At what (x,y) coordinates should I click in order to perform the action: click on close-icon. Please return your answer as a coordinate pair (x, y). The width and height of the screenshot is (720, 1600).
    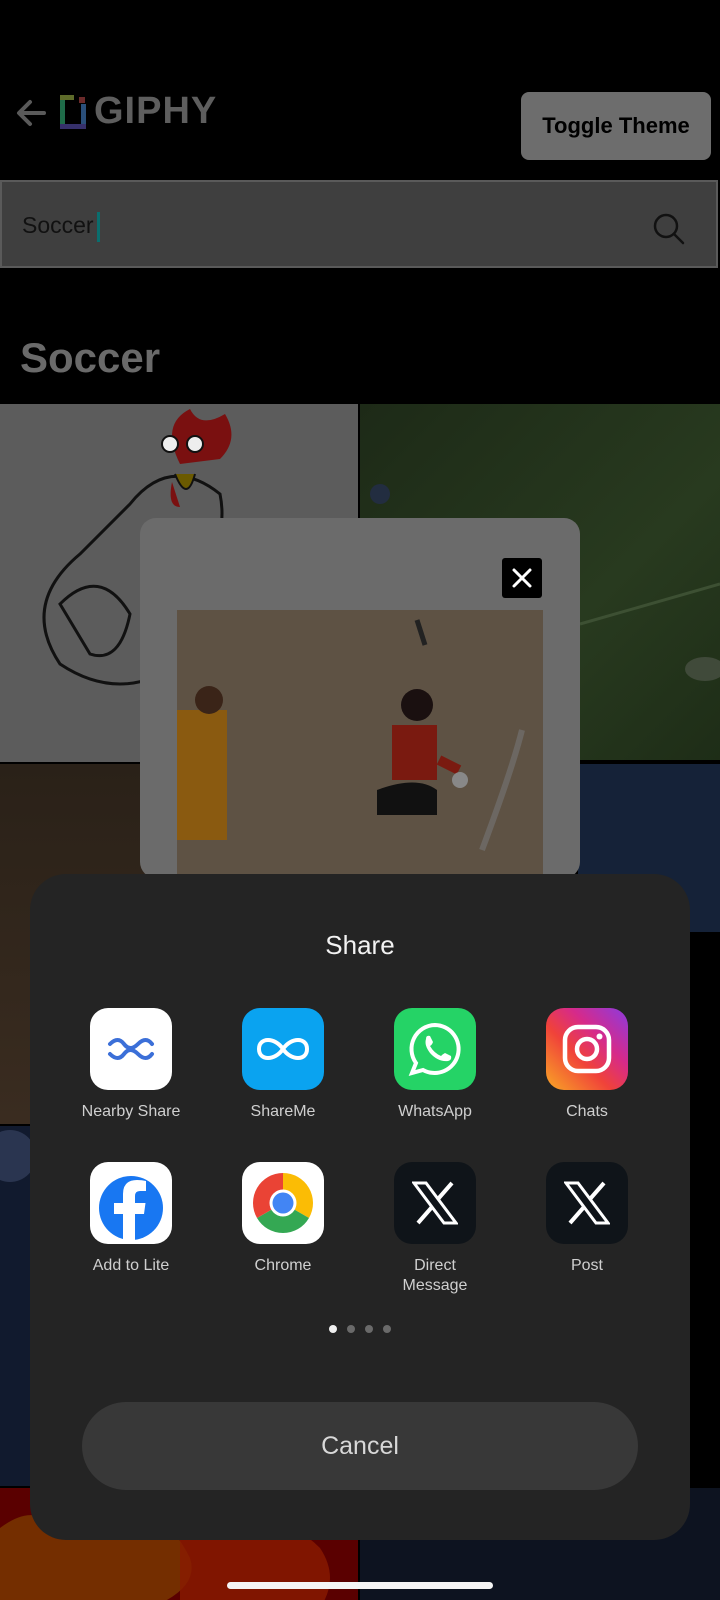
    Looking at the image, I should click on (522, 578).